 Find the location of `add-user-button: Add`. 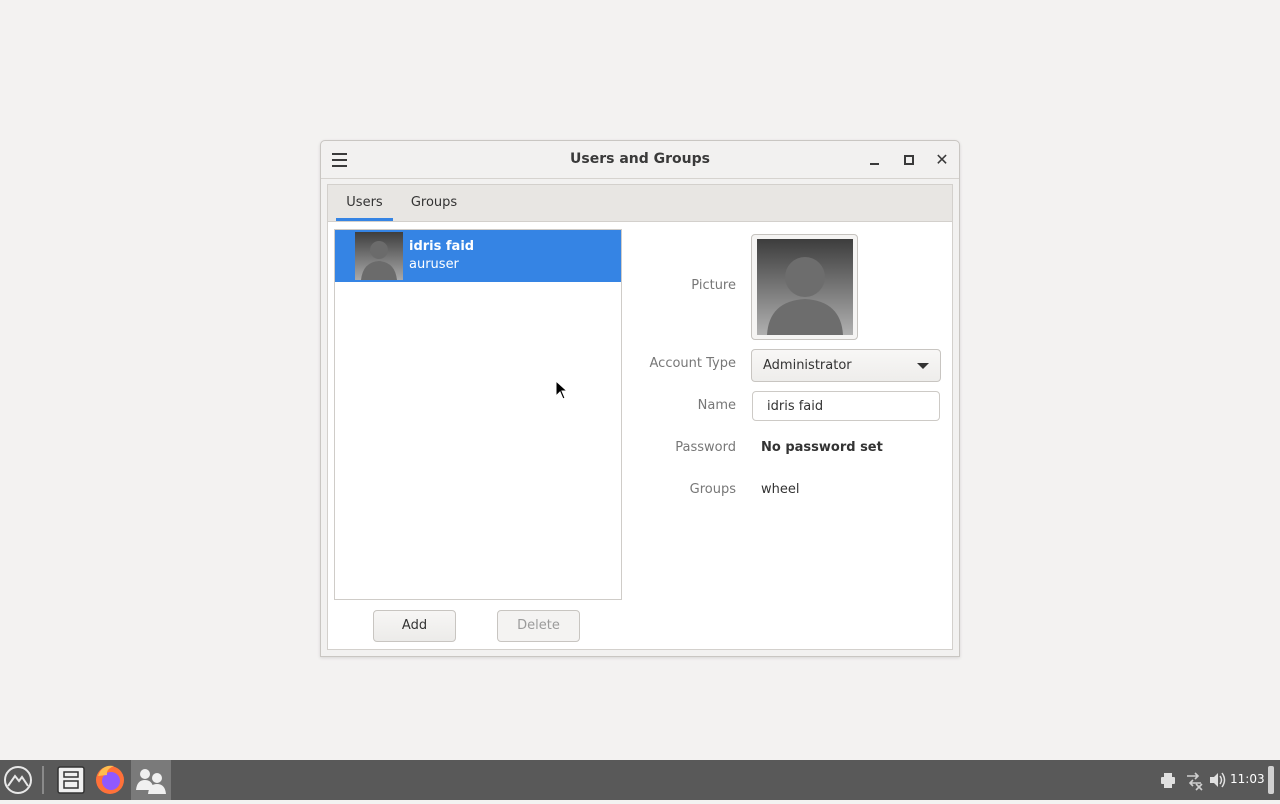

add-user-button: Add is located at coordinates (414, 626).